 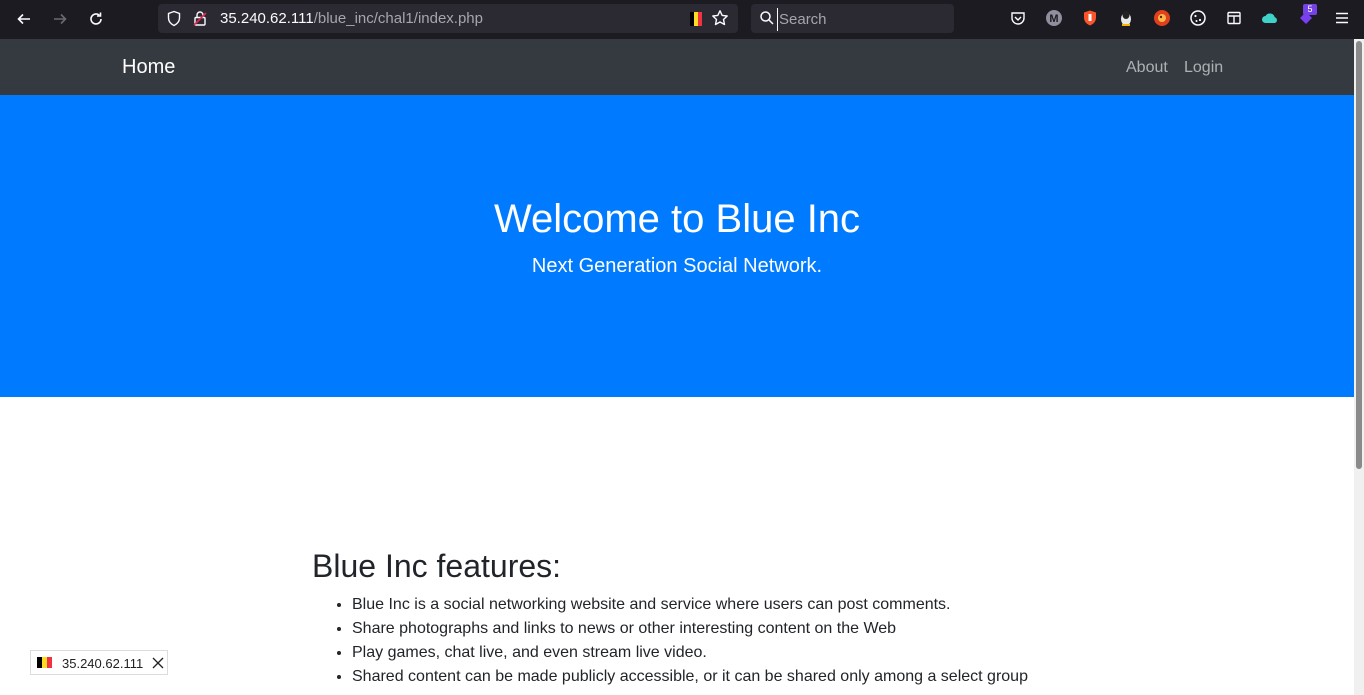 What do you see at coordinates (60, 19) in the screenshot?
I see `forward-icon` at bounding box center [60, 19].